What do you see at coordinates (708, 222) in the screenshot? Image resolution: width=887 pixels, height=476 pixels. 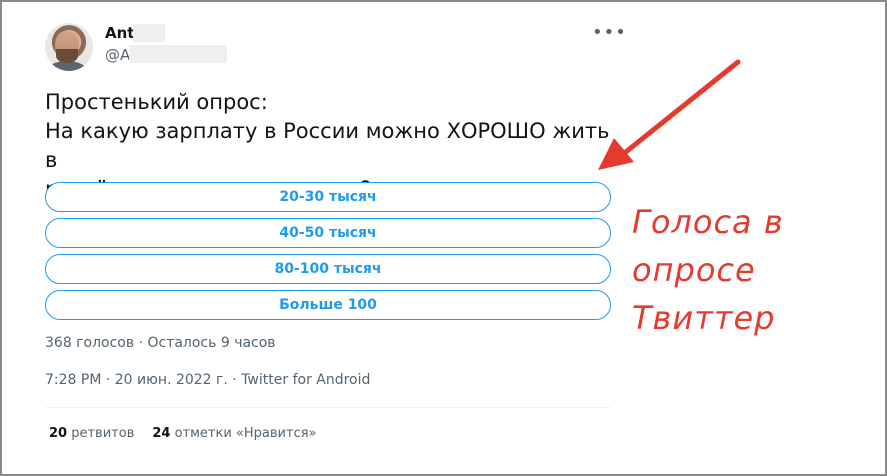 I see `annotation-line: Голоса в` at bounding box center [708, 222].